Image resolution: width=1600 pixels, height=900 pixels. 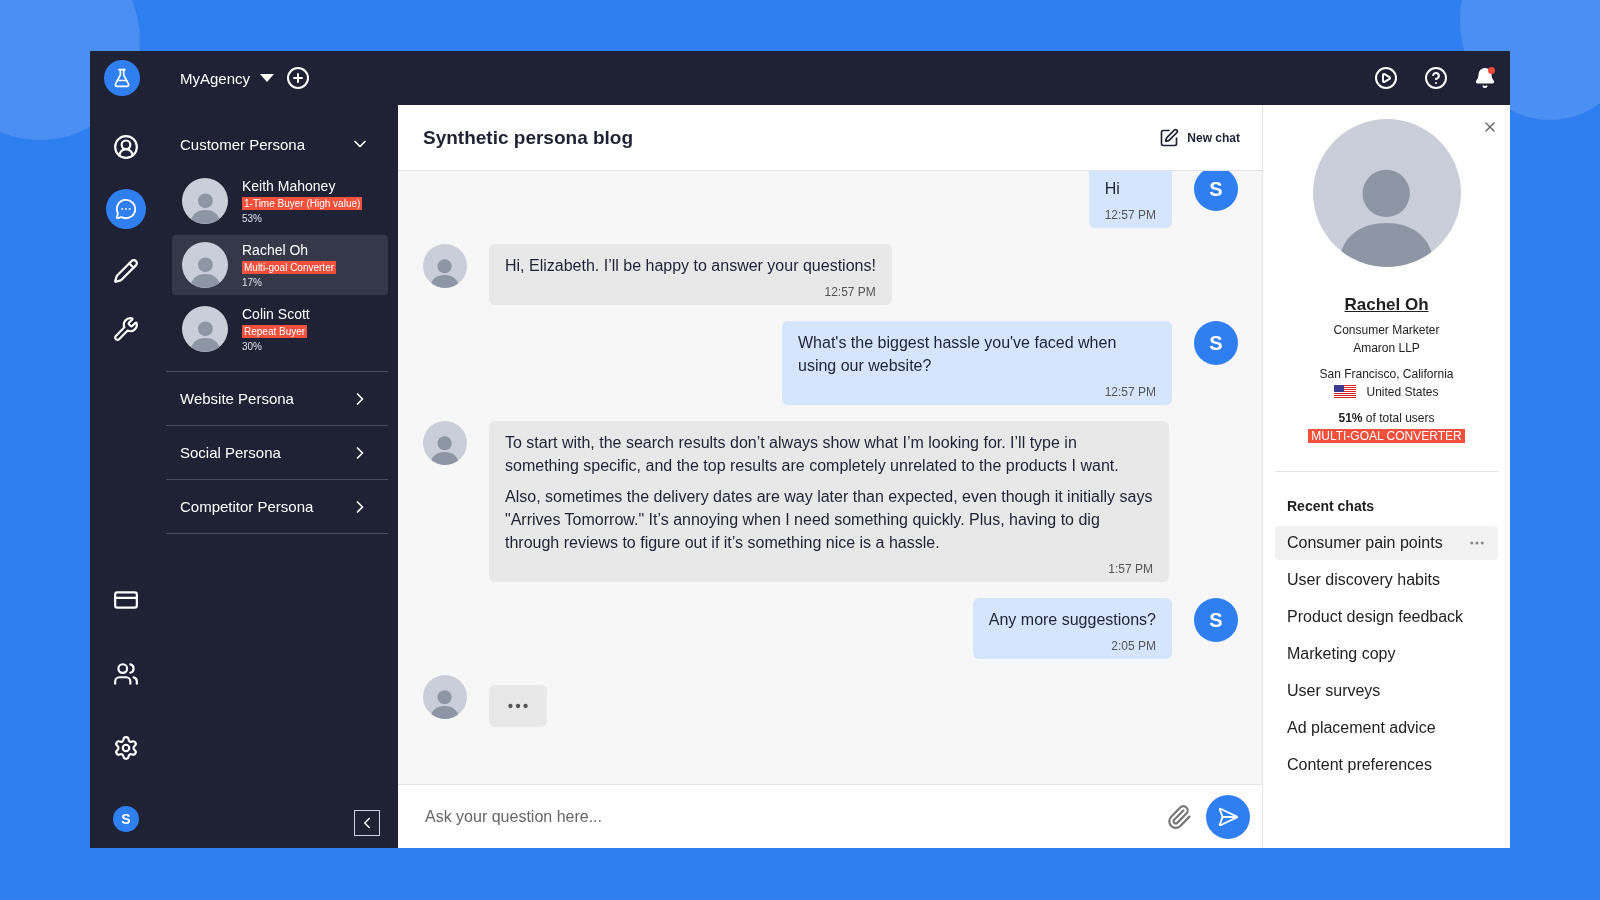 What do you see at coordinates (252, 218) in the screenshot?
I see `persona-percent: 53%` at bounding box center [252, 218].